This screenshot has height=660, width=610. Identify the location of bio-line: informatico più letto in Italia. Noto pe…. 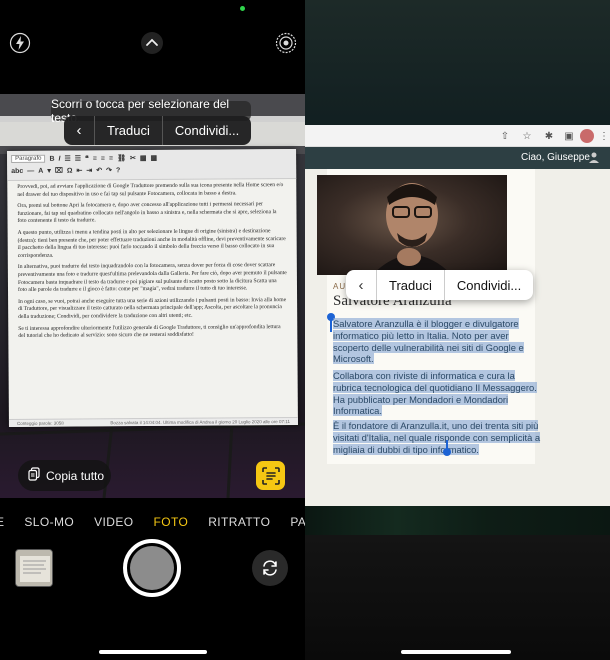
(421, 335).